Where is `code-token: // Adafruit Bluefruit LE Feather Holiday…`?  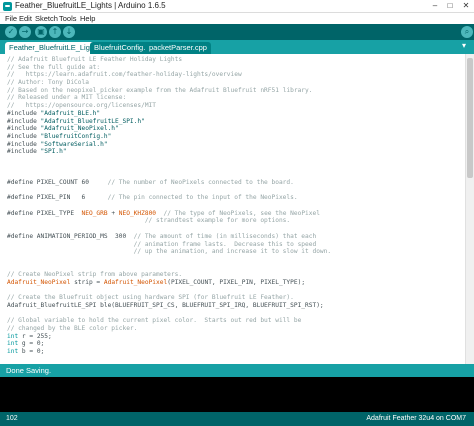
code-token: // Adafruit Bluefruit LE Feather Holiday… is located at coordinates (95, 59).